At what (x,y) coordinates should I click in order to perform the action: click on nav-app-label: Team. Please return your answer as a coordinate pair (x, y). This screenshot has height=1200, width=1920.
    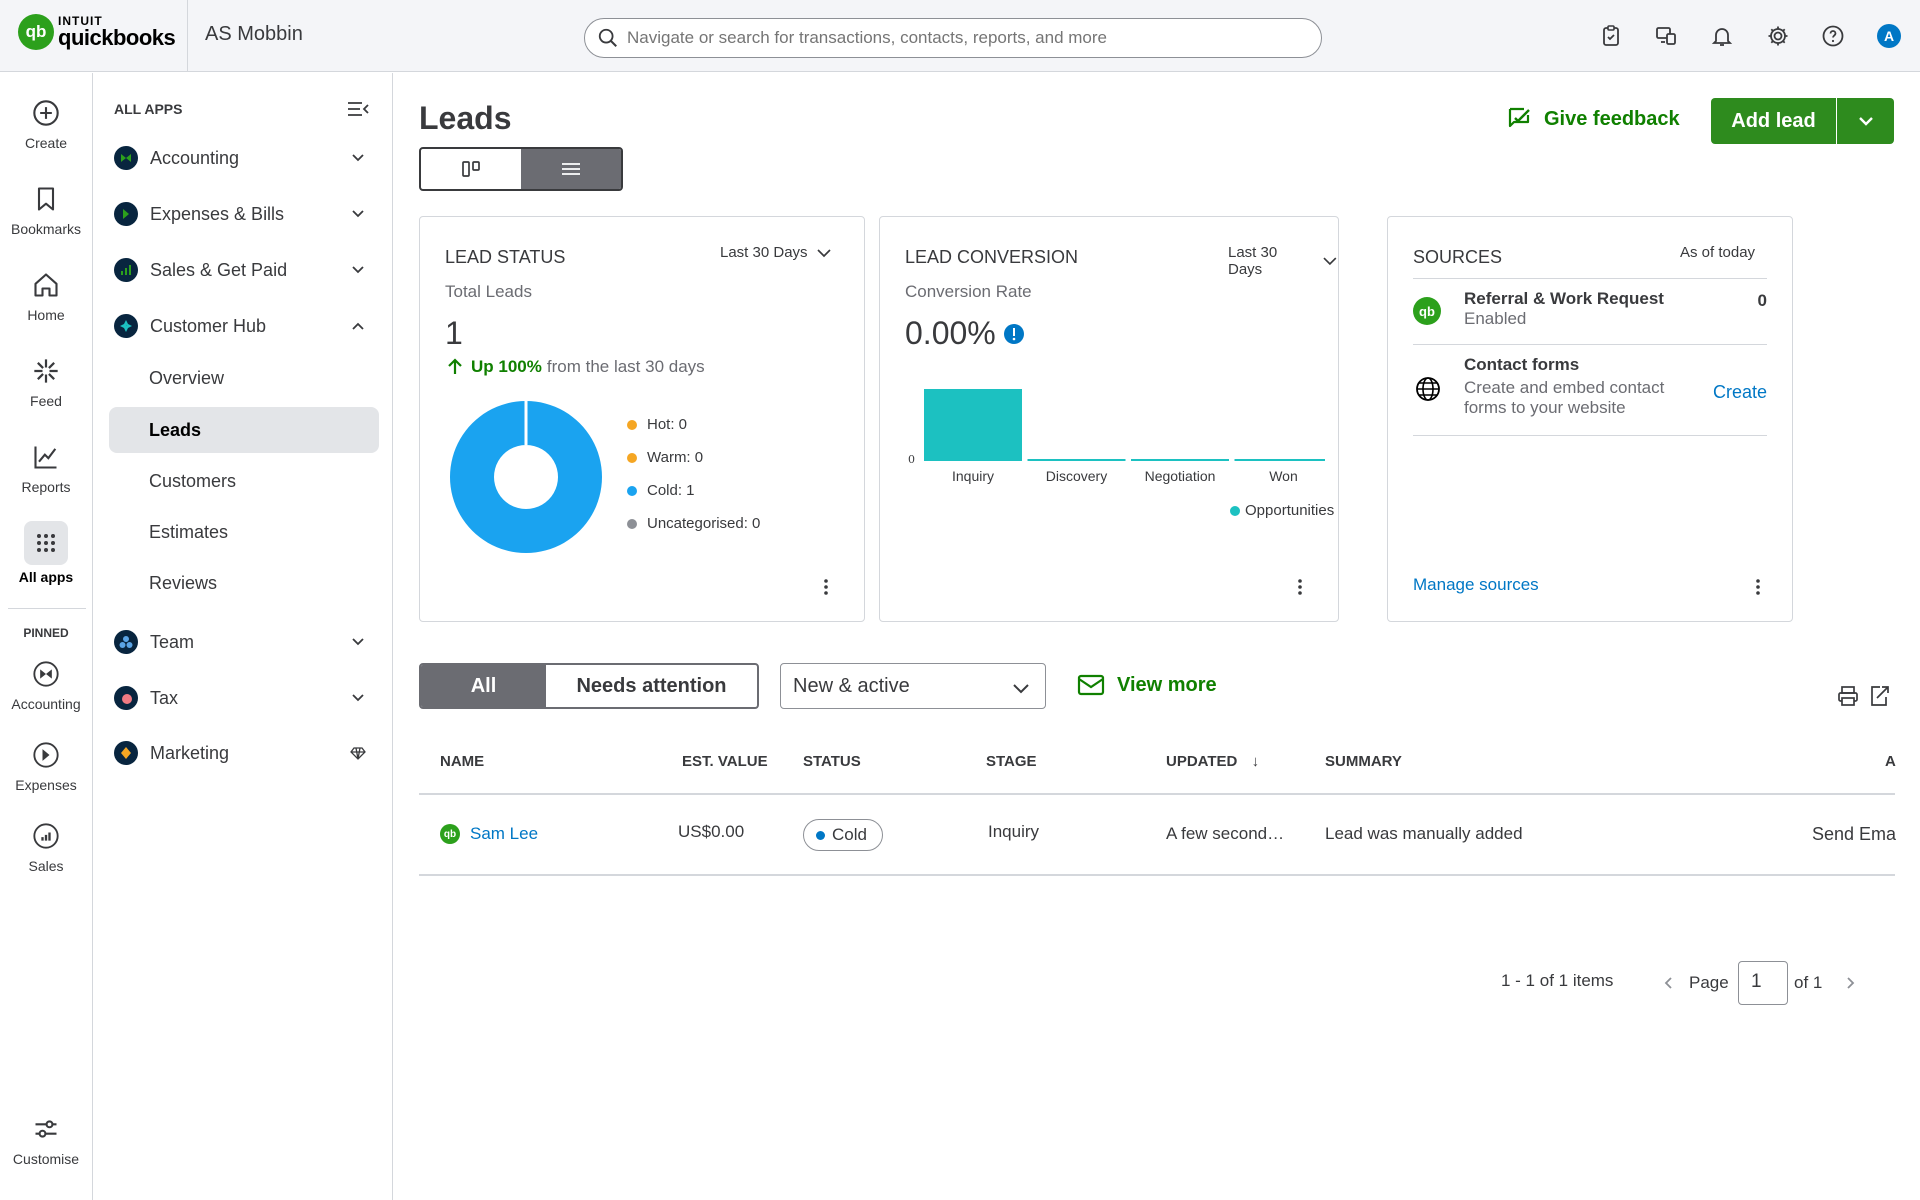
    Looking at the image, I should click on (172, 641).